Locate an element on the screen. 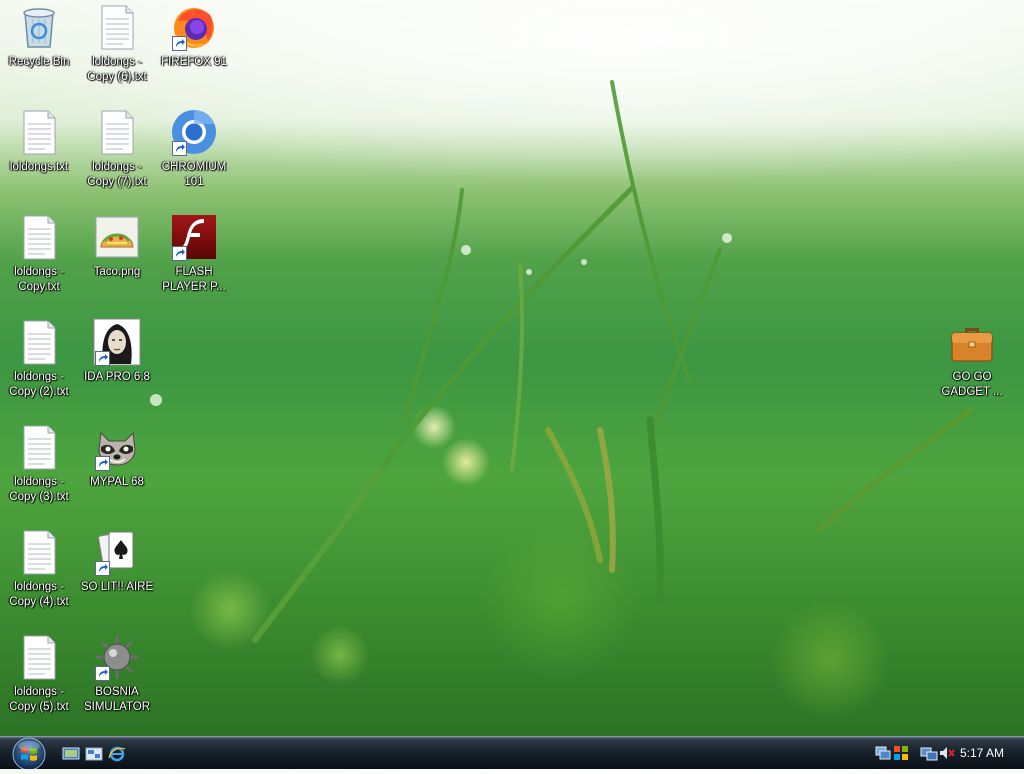 The height and width of the screenshot is (774, 1024). desktop-icon-label: loldongs - Copy (7).txt is located at coordinates (117, 174).